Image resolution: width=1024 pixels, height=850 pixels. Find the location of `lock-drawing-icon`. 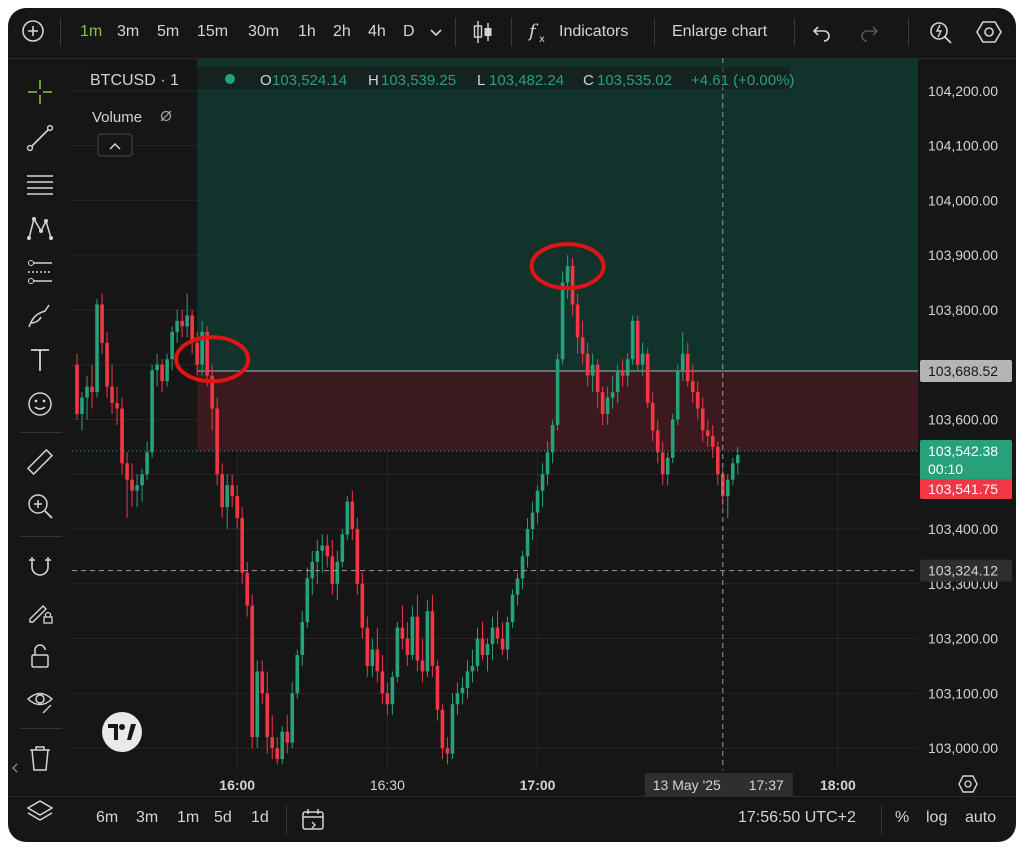

lock-drawing-icon is located at coordinates (40, 612).